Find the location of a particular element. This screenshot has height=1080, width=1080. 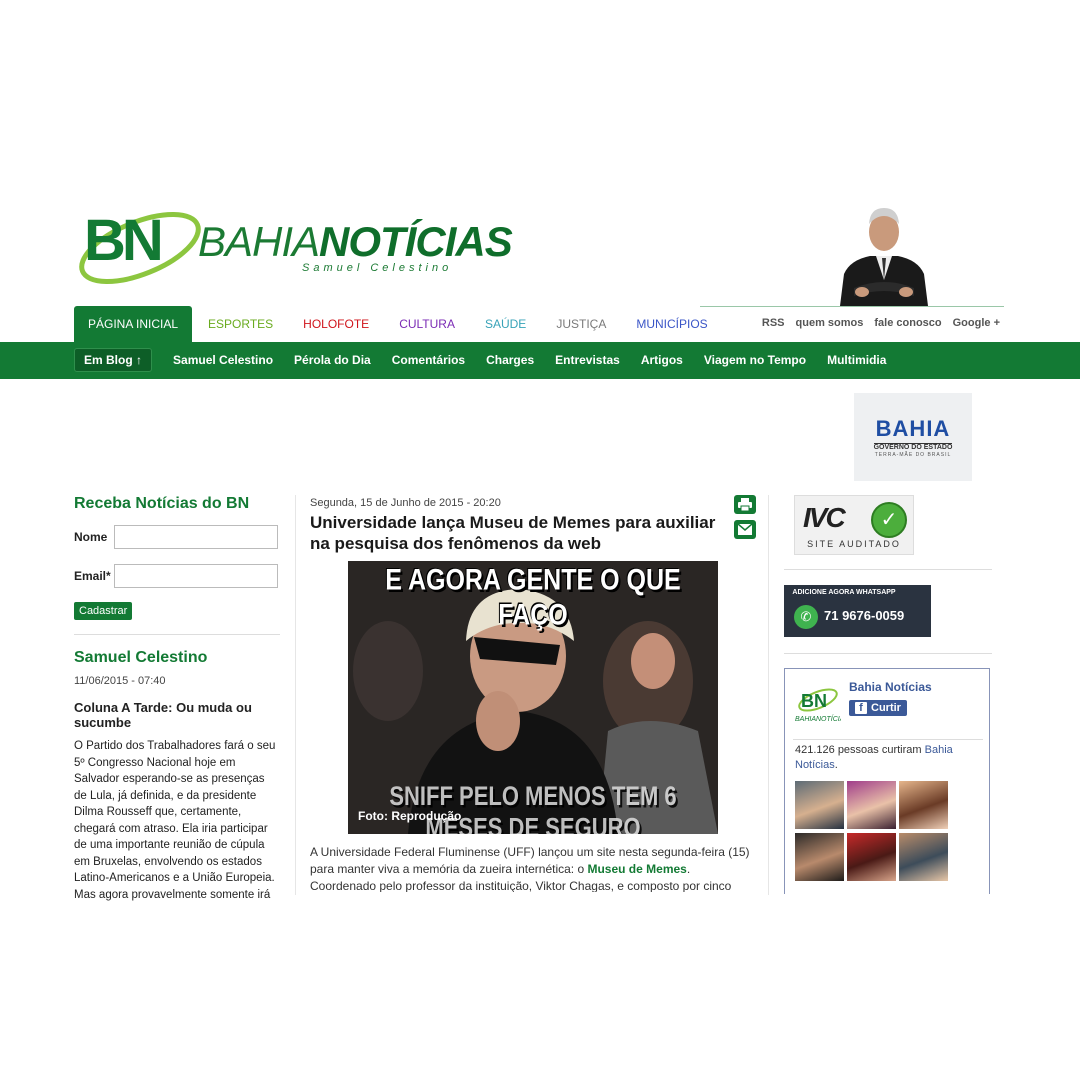

ivc-logo: IVC is located at coordinates (824, 517).